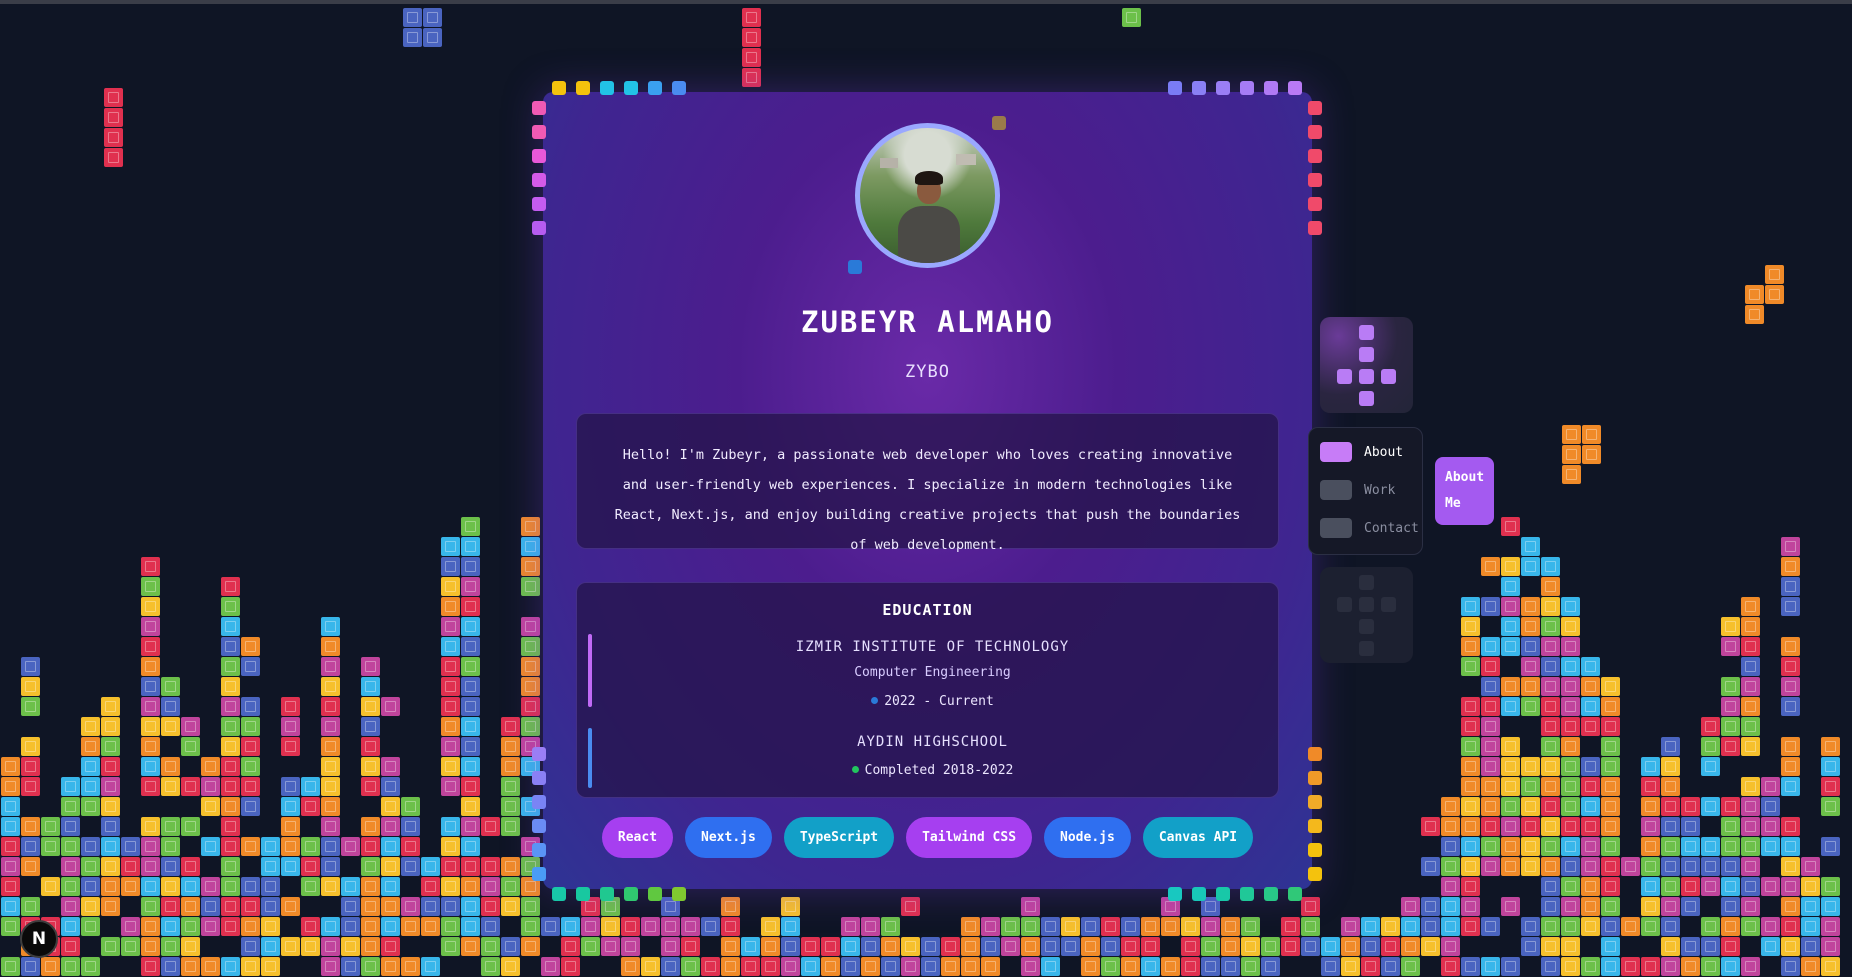  I want to click on skill-tag: React, so click(637, 837).